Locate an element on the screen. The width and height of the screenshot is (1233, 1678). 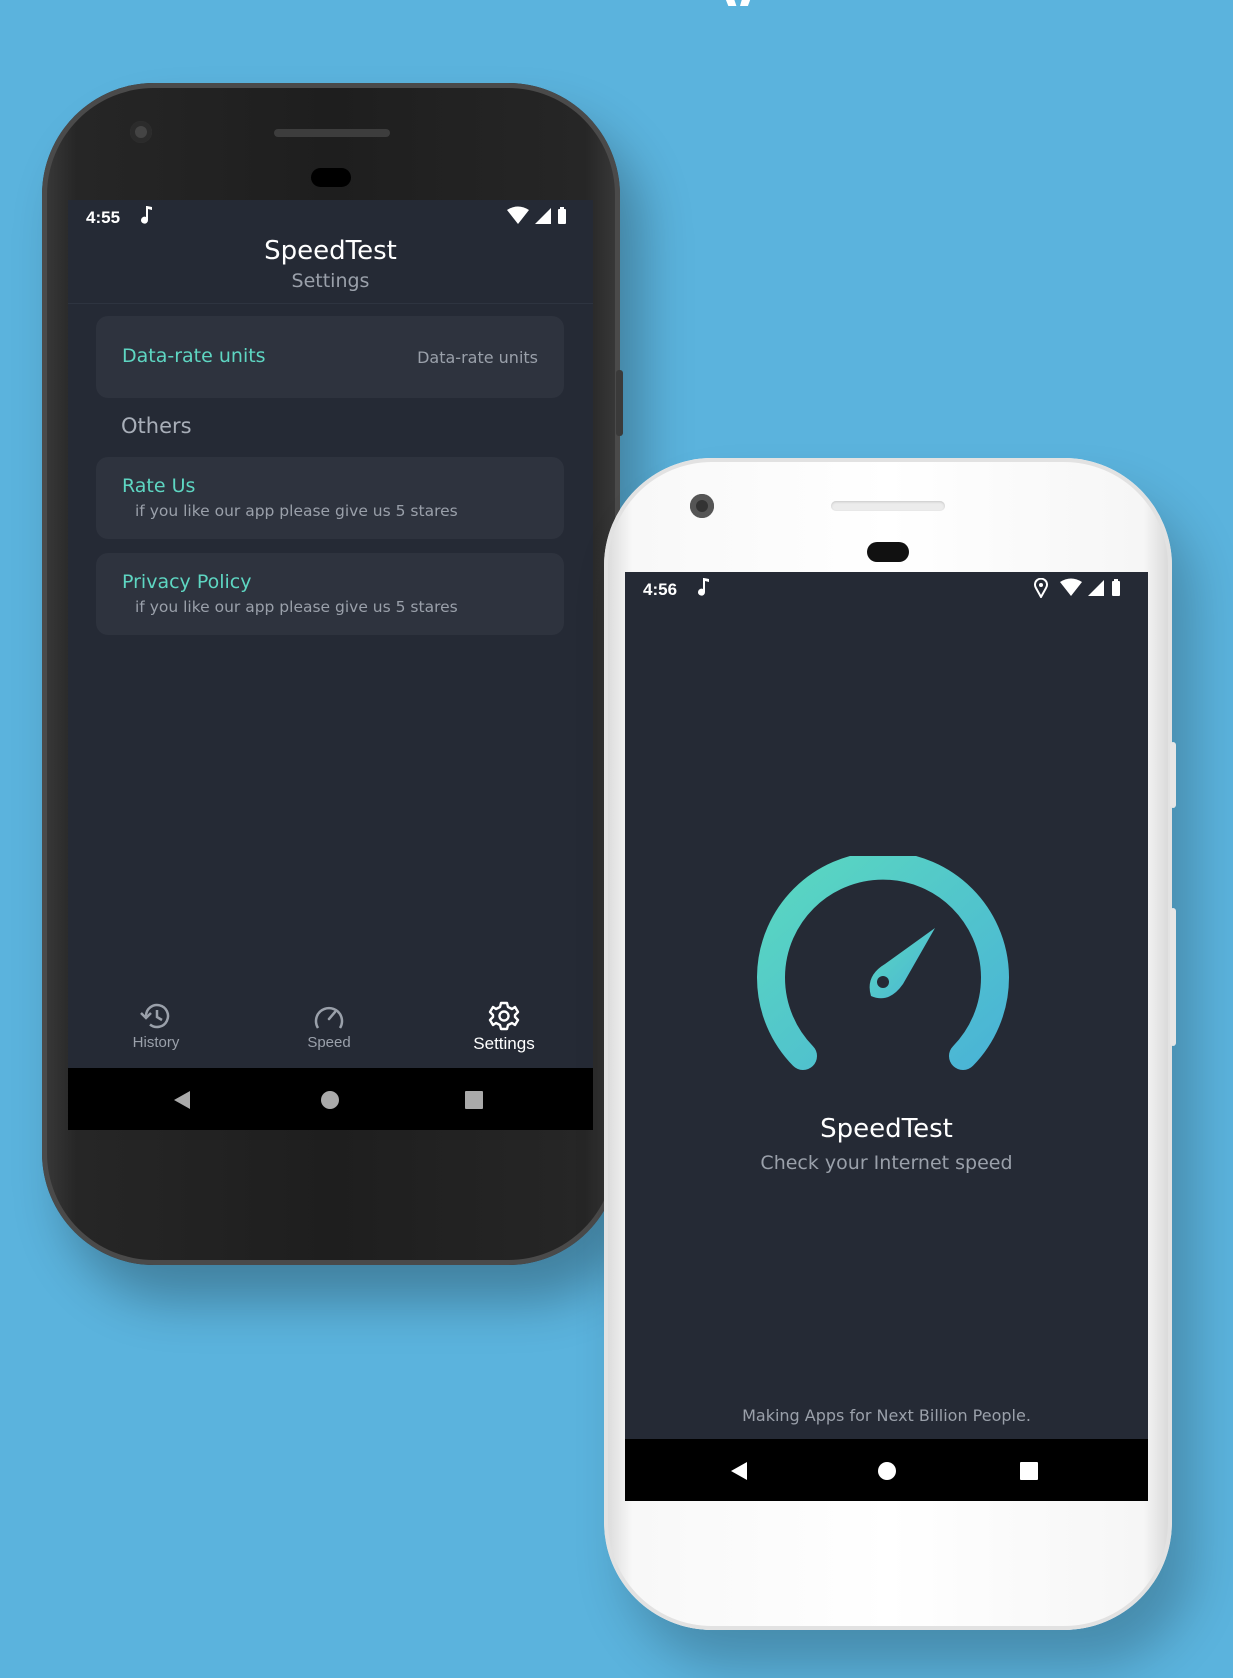
bottom-nav: History Speed Settings is located at coordinates (330, 1034).